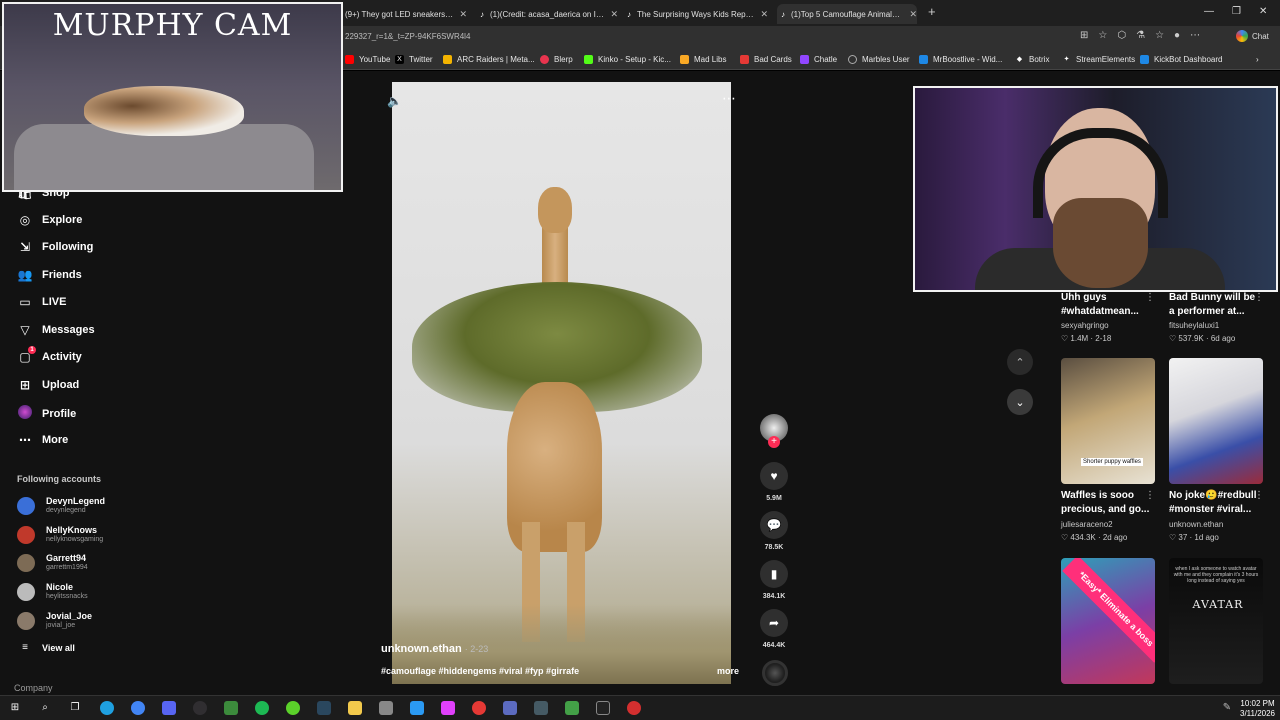 This screenshot has height=720, width=1280. Describe the element at coordinates (406, 14) in the screenshot. I see `browser-tab: (9+) They got LED sneakers, I got ✕` at that location.